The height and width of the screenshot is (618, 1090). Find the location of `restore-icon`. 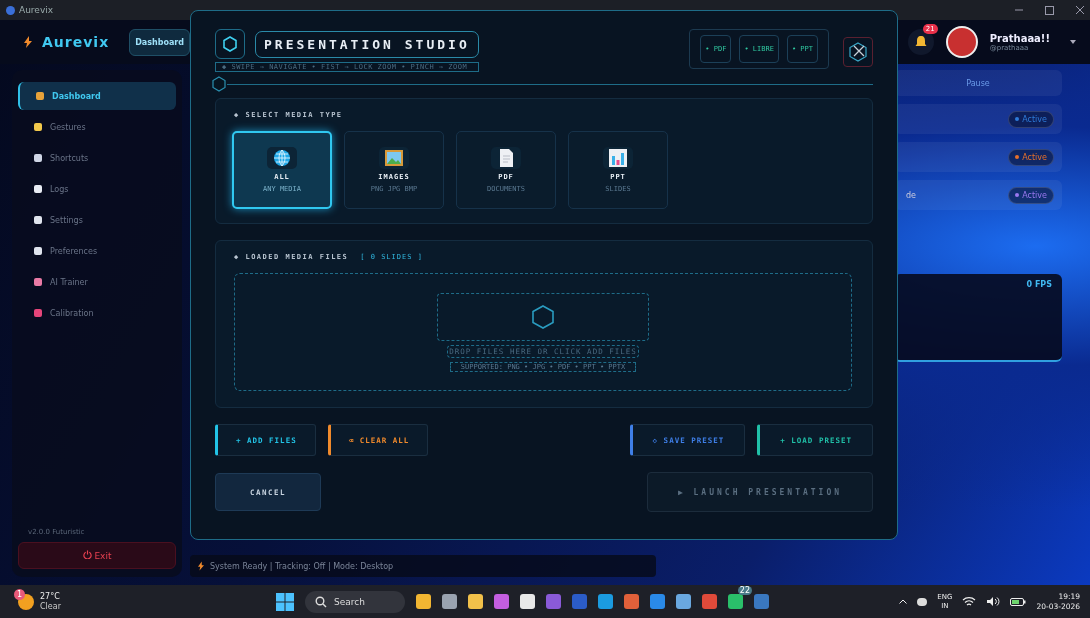

restore-icon is located at coordinates (1049, 10).